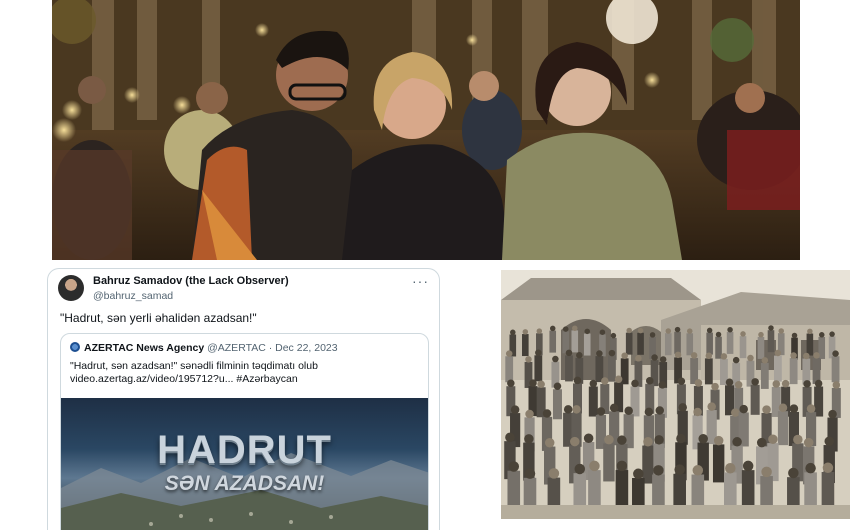 This screenshot has width=850, height=530. Describe the element at coordinates (133, 296) in the screenshot. I see `author-handle: @bahruz_samad` at that location.